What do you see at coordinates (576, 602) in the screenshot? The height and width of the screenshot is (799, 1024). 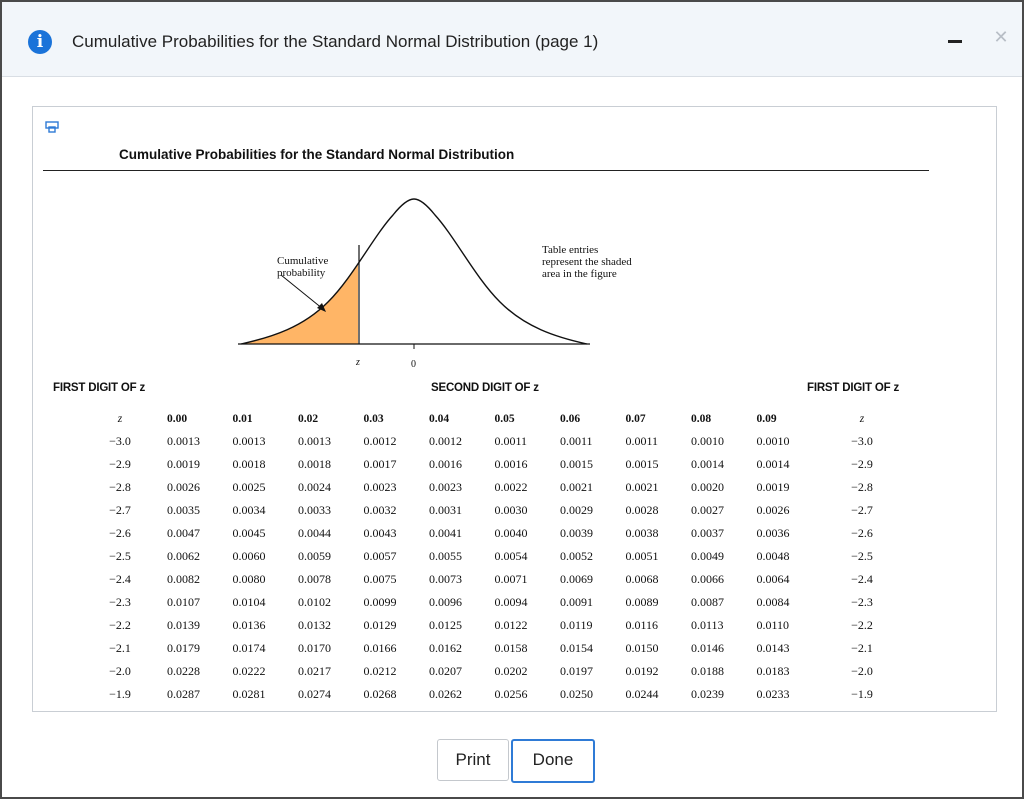 I see `table-cell: 0.0091` at bounding box center [576, 602].